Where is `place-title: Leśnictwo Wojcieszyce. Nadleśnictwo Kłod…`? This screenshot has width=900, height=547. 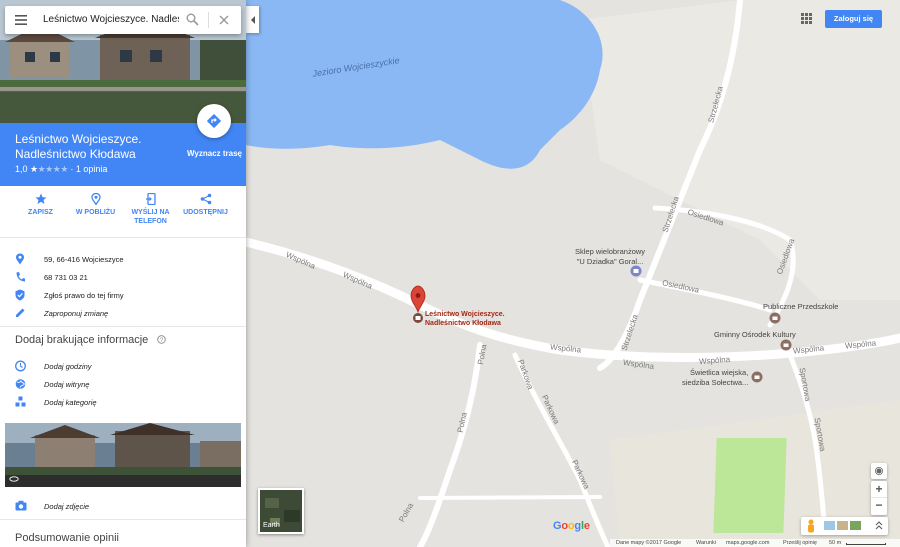
place-title: Leśnictwo Wojcieszyce. Nadleśnictwo Kłod… is located at coordinates (78, 146).